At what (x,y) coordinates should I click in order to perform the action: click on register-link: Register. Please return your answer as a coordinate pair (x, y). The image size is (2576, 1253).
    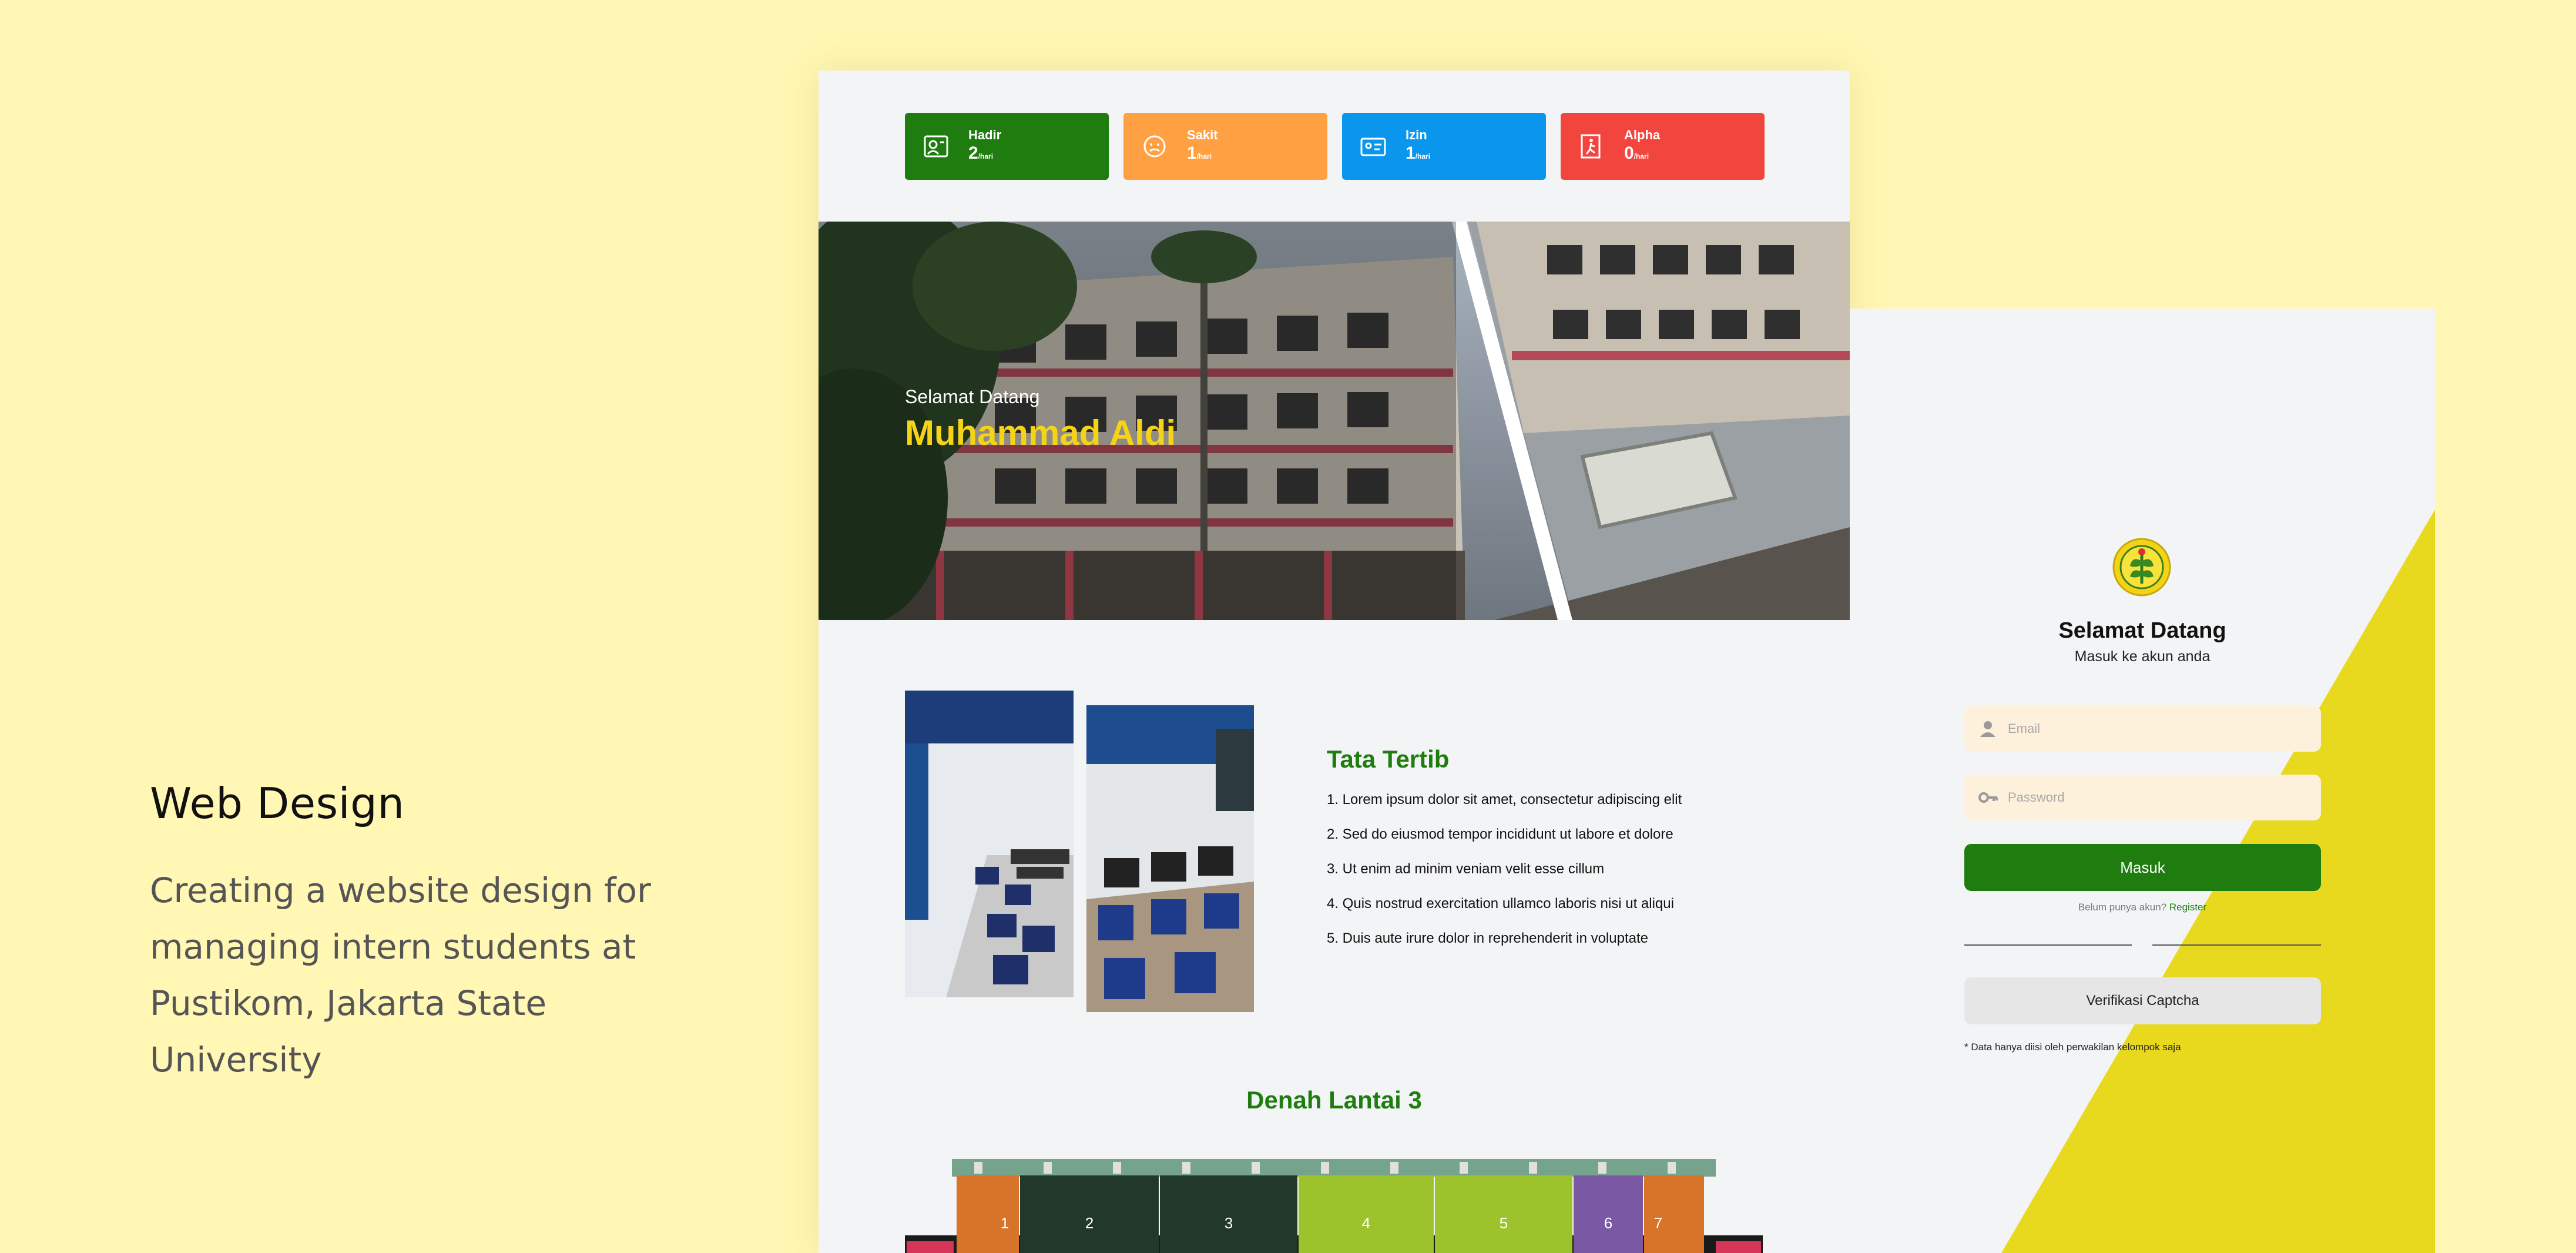
    Looking at the image, I should click on (2187, 907).